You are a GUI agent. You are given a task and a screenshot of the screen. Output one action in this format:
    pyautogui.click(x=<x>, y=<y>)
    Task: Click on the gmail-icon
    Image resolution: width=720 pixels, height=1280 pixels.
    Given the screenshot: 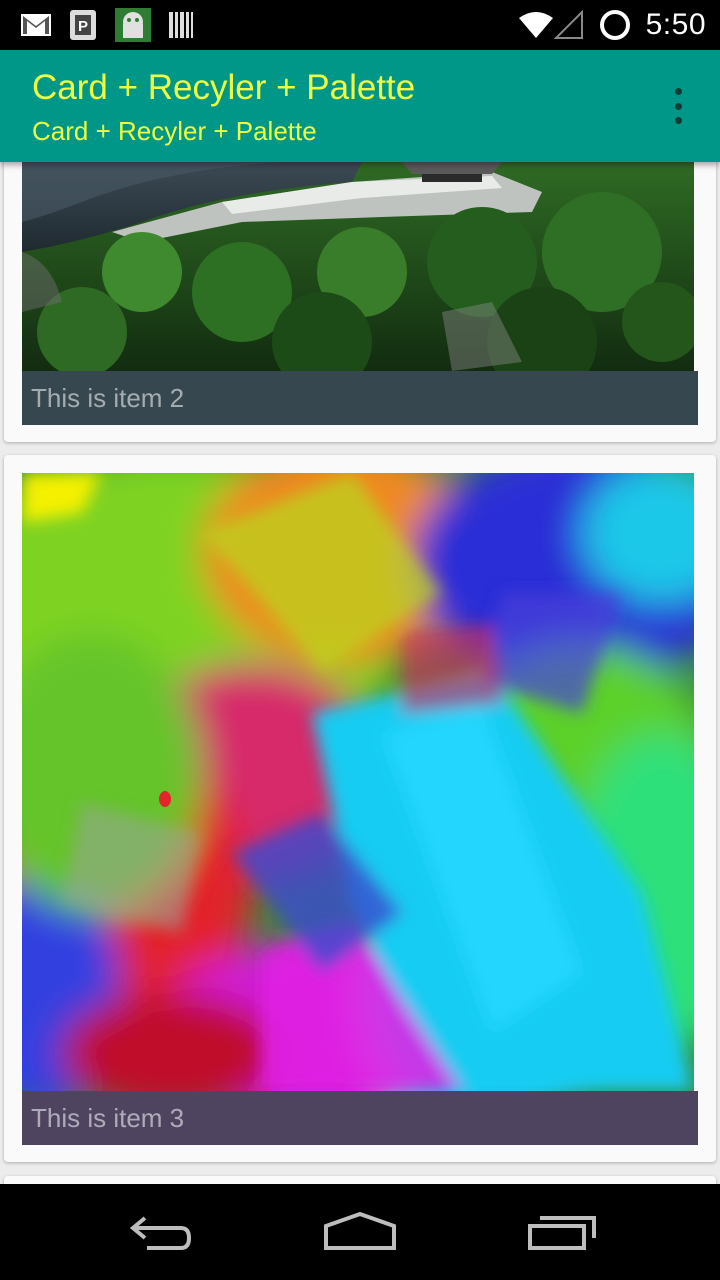 What is the action you would take?
    pyautogui.click(x=36, y=25)
    